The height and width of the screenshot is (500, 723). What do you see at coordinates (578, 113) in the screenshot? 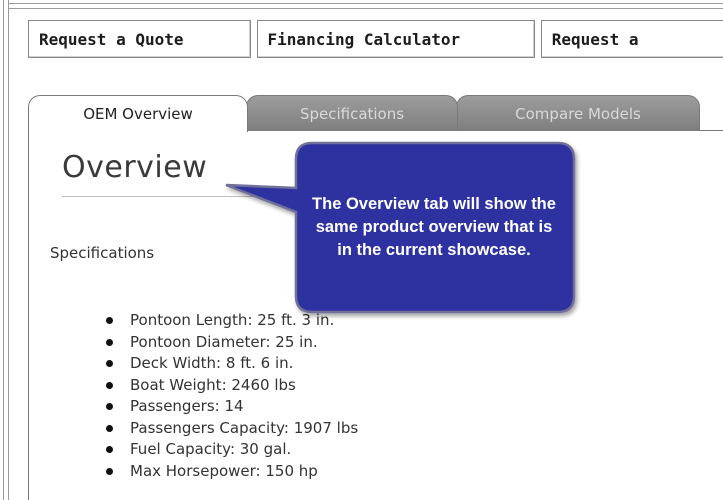
I see `tab-compare-models: Compare Models` at bounding box center [578, 113].